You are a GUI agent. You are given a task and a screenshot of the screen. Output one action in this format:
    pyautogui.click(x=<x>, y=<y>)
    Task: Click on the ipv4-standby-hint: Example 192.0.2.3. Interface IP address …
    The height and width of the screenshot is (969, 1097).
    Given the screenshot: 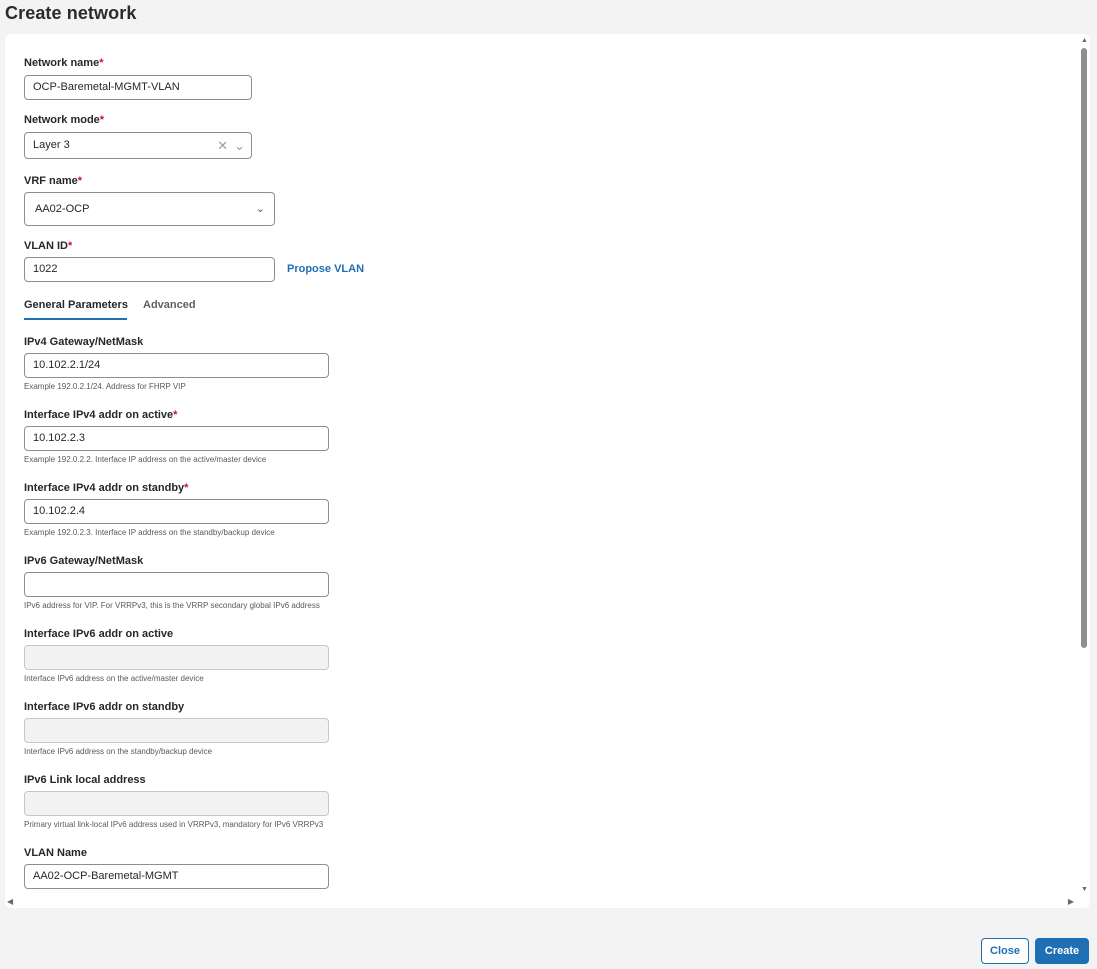 What is the action you would take?
    pyautogui.click(x=149, y=532)
    